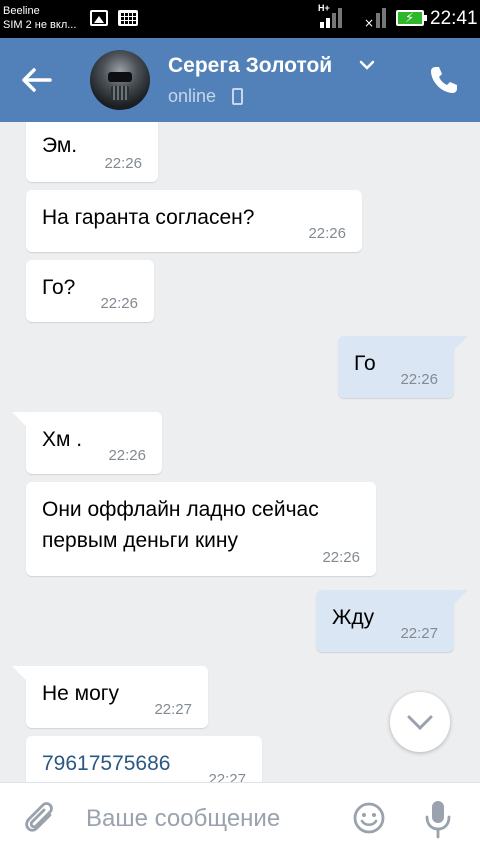  What do you see at coordinates (250, 66) in the screenshot?
I see `contact-name: Серега Золотой` at bounding box center [250, 66].